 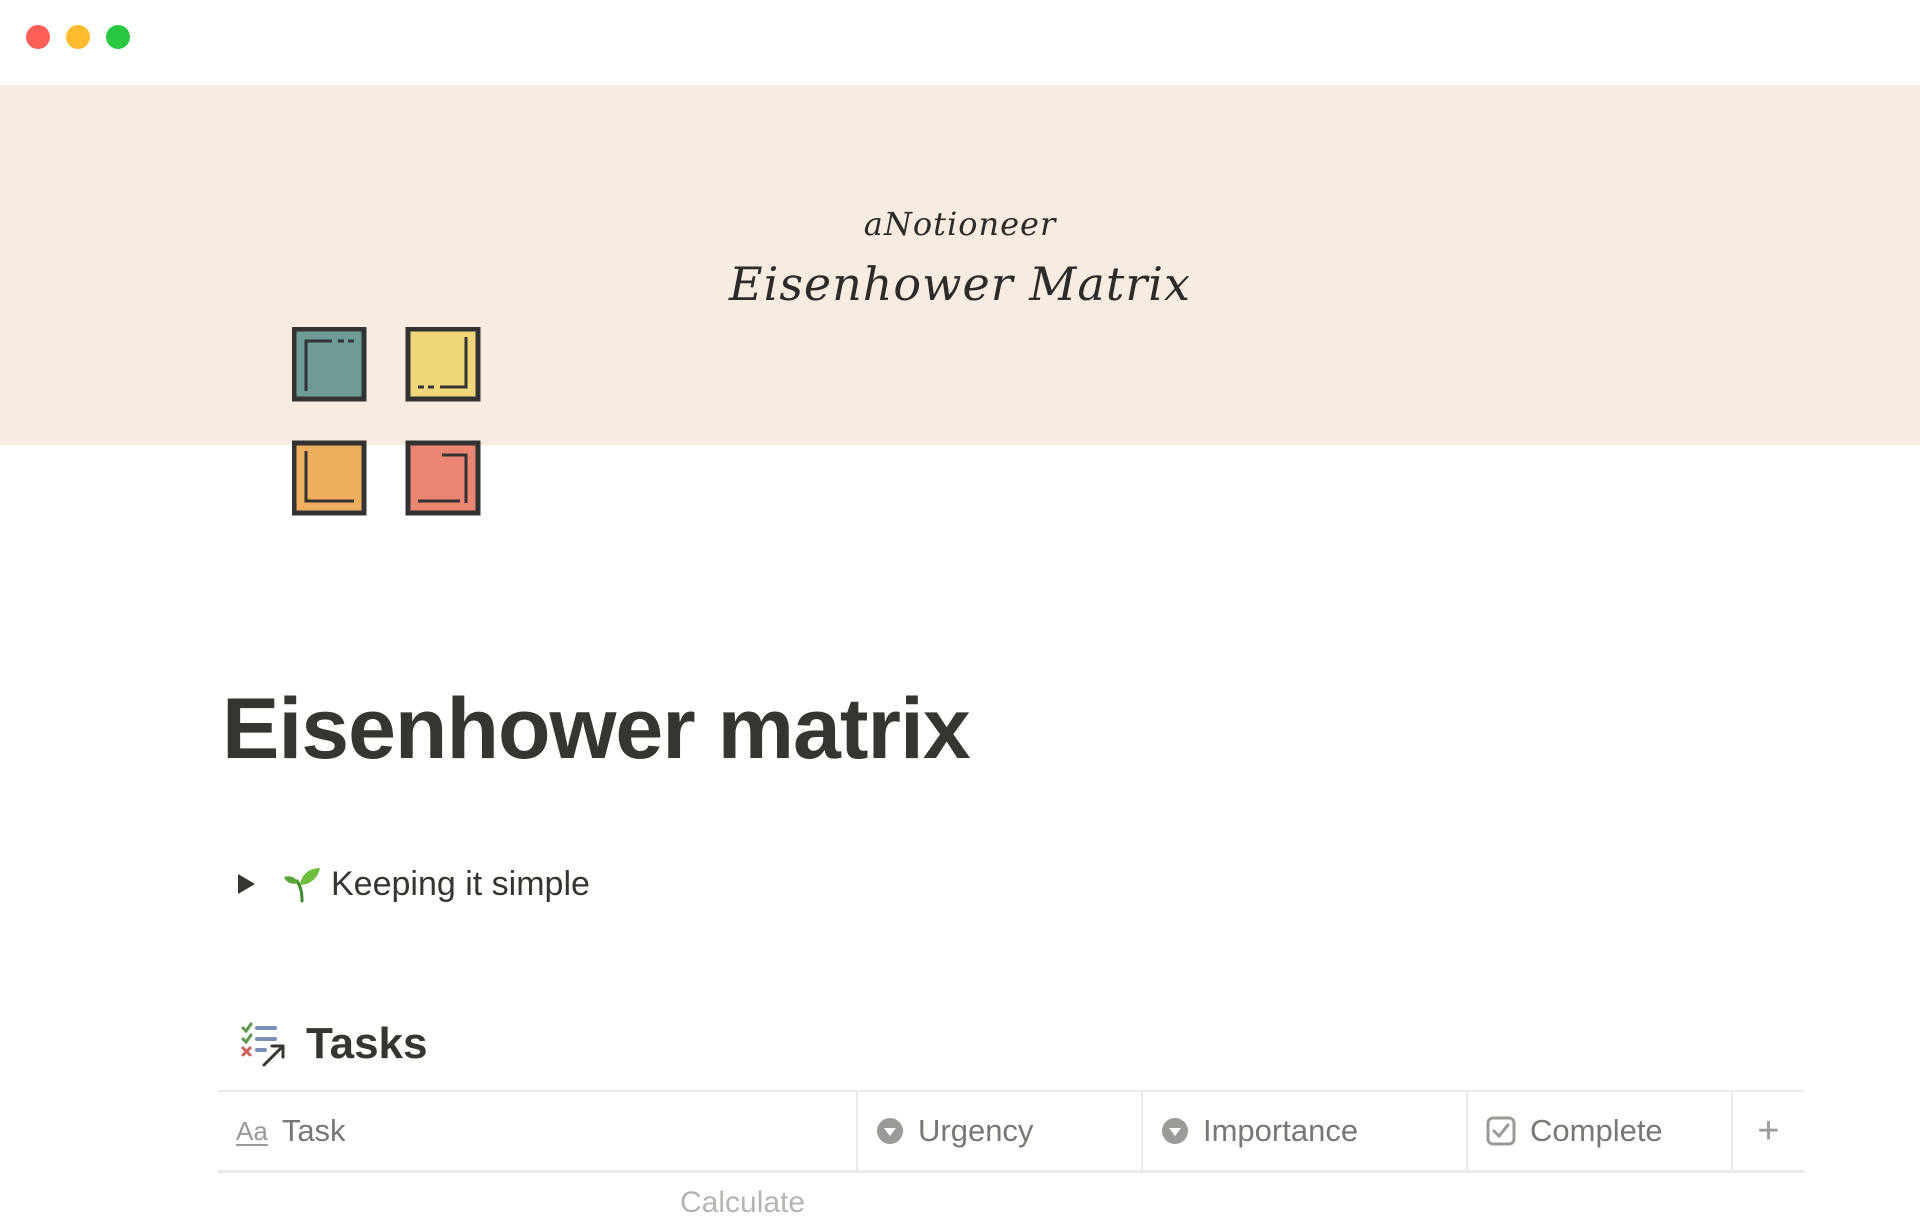 What do you see at coordinates (329, 478) in the screenshot?
I see `orange-square-icon` at bounding box center [329, 478].